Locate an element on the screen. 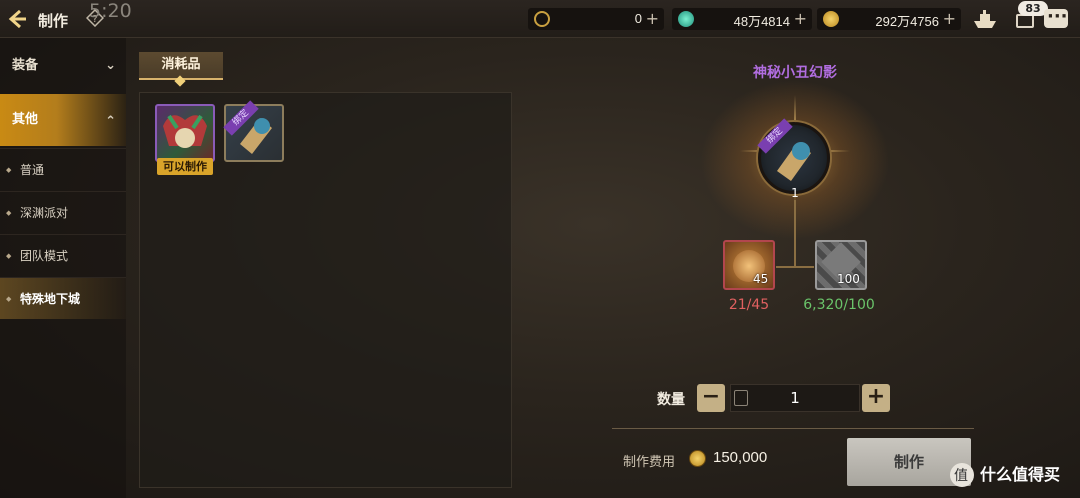  cost-value: 150,000 is located at coordinates (740, 457).